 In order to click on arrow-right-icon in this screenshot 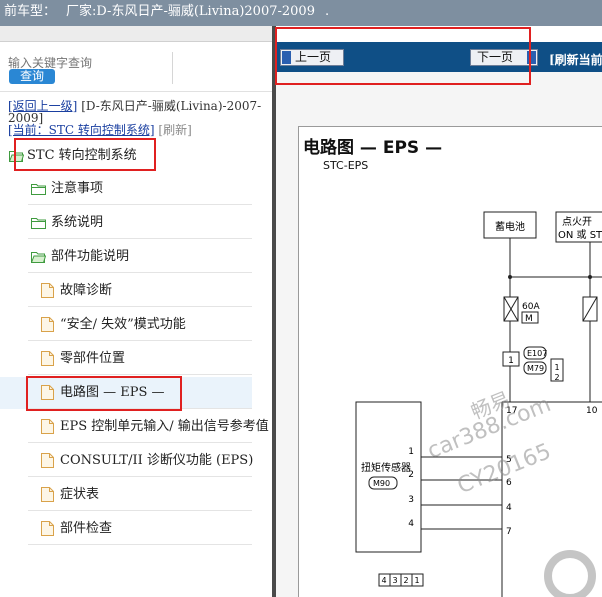, I will do `click(531, 57)`.